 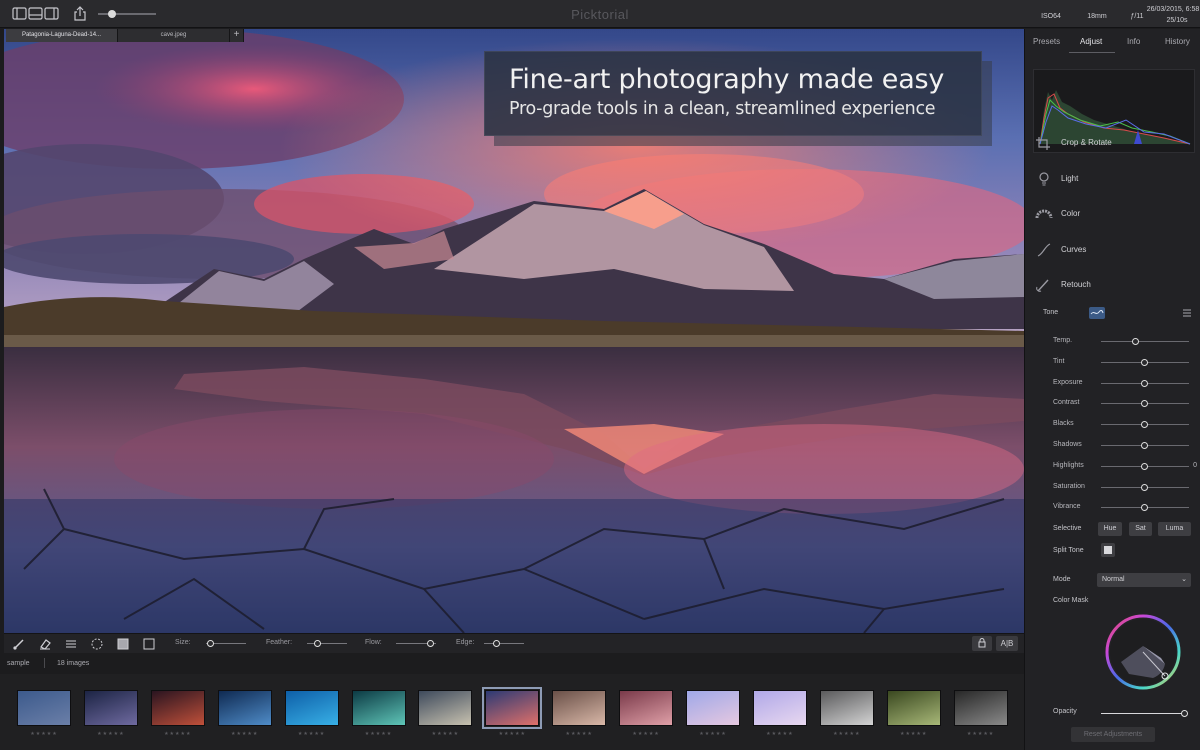 What do you see at coordinates (1097, 313) in the screenshot?
I see `tone-curve-toggle` at bounding box center [1097, 313].